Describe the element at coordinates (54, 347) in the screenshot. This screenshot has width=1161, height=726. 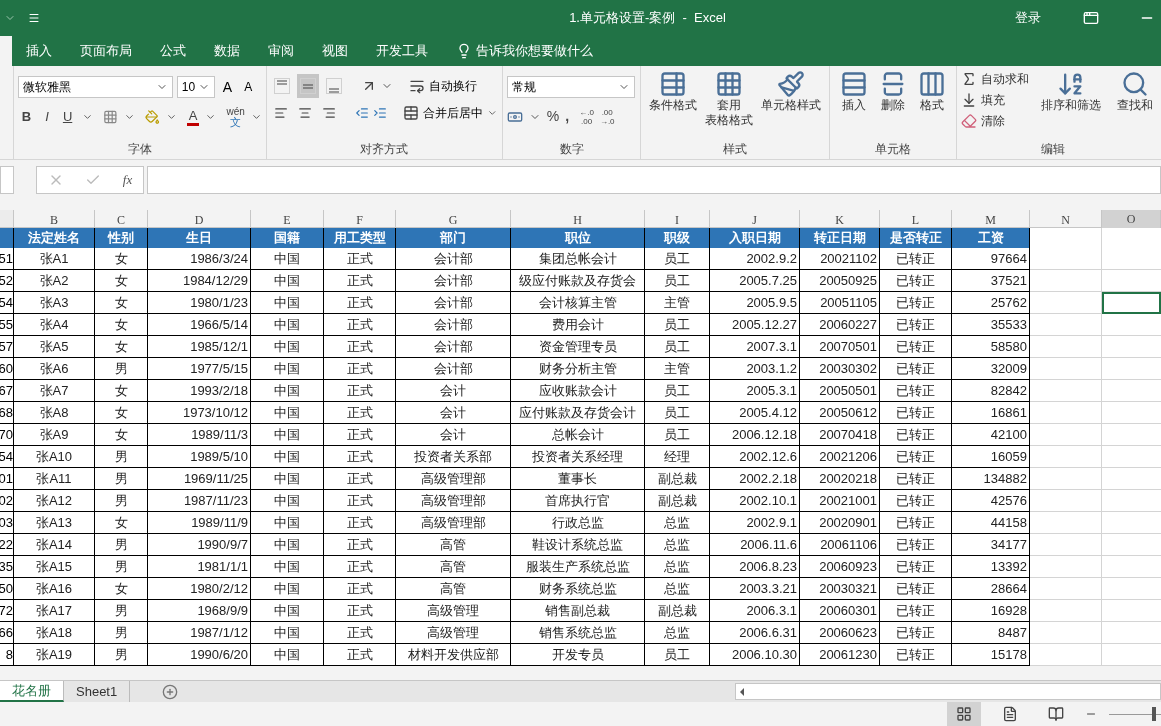
I see `table-cell: 张A5` at that location.